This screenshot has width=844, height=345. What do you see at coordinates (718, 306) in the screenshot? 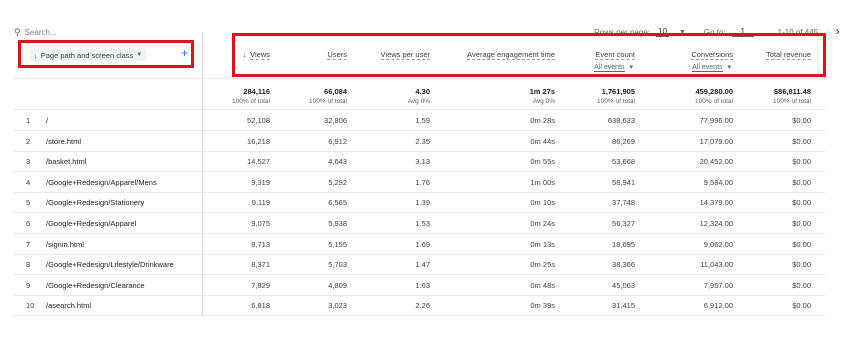
I see `metric-cell: 6,912.00` at bounding box center [718, 306].